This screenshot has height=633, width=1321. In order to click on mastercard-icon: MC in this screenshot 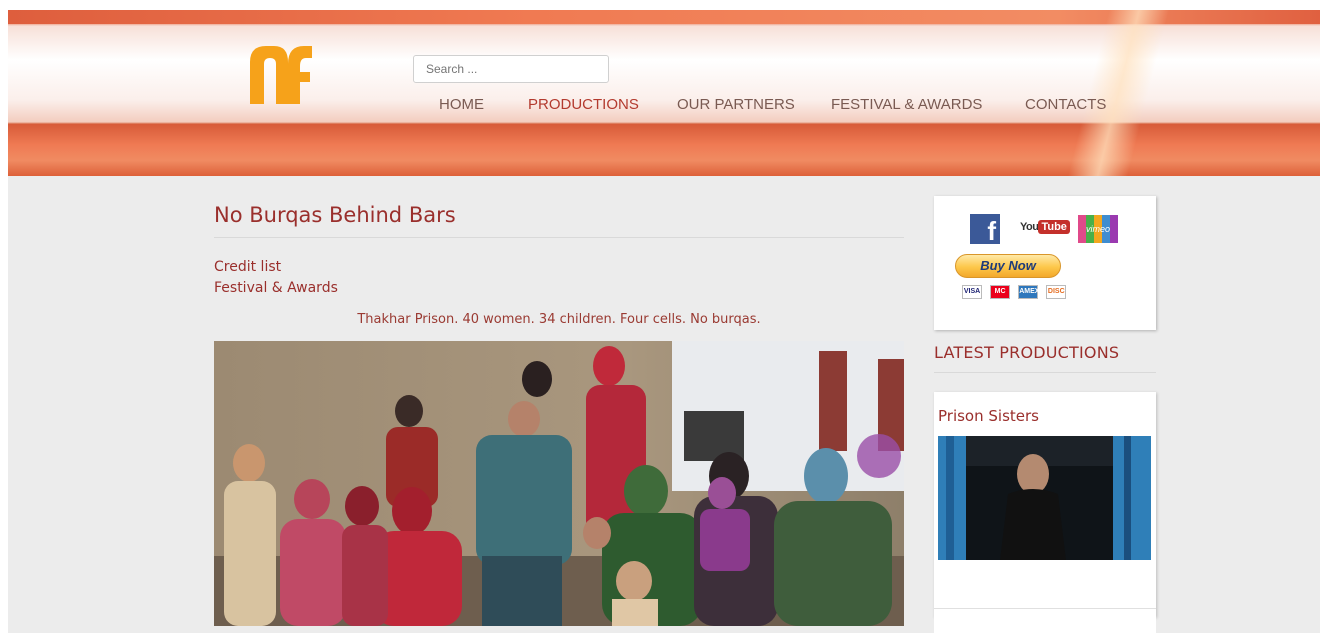, I will do `click(1000, 292)`.